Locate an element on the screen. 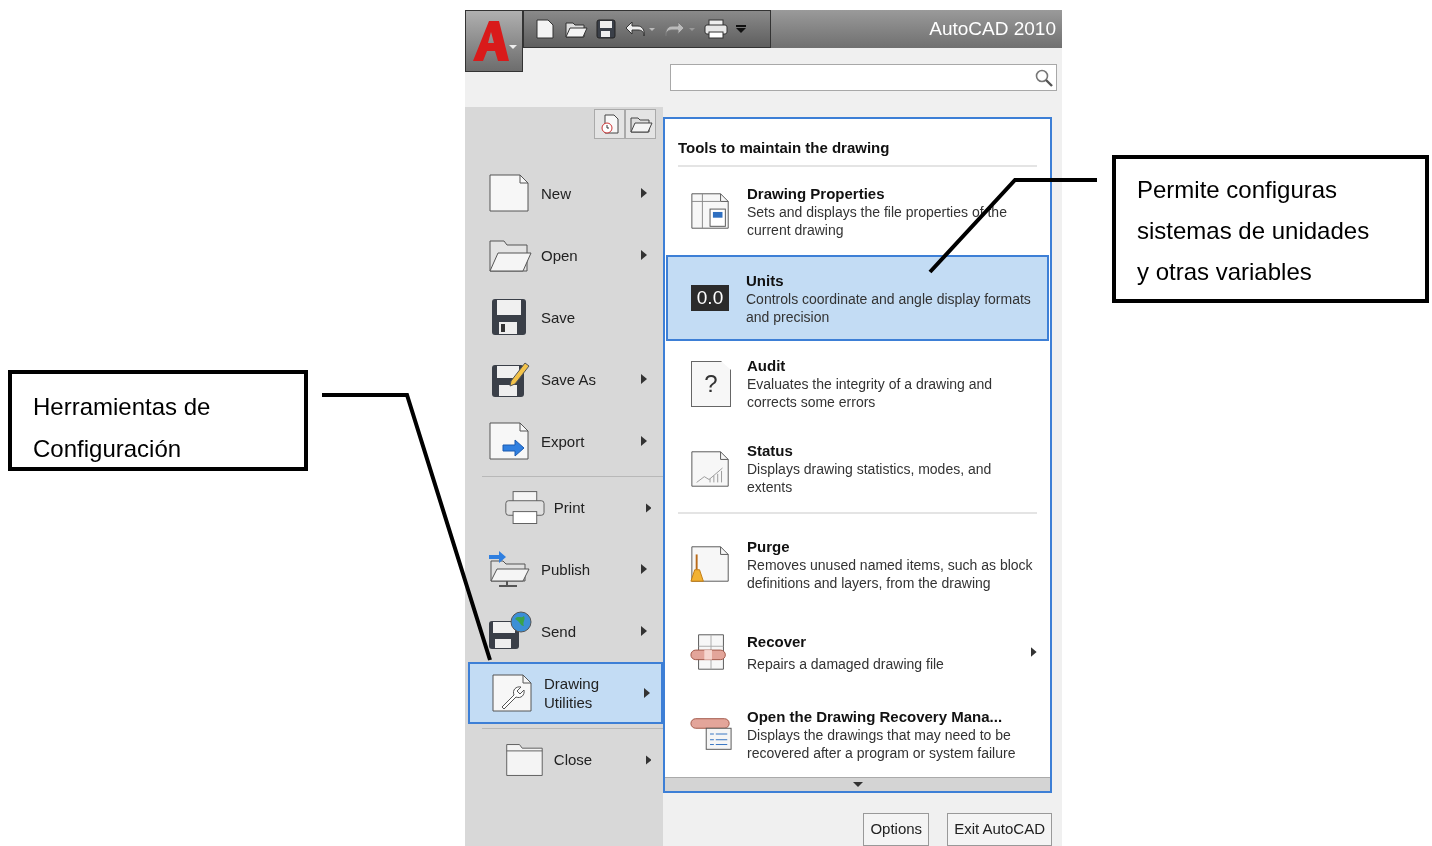 This screenshot has width=1432, height=846. menu-item: Publish is located at coordinates (564, 569).